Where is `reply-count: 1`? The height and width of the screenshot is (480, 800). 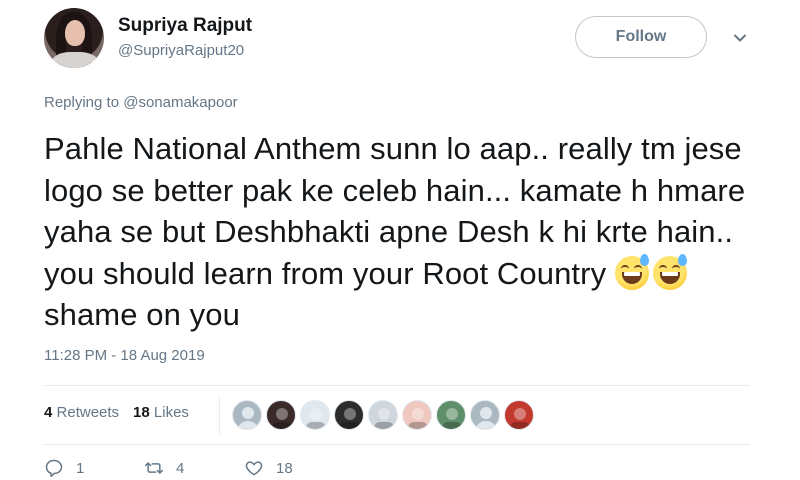 reply-count: 1 is located at coordinates (80, 468).